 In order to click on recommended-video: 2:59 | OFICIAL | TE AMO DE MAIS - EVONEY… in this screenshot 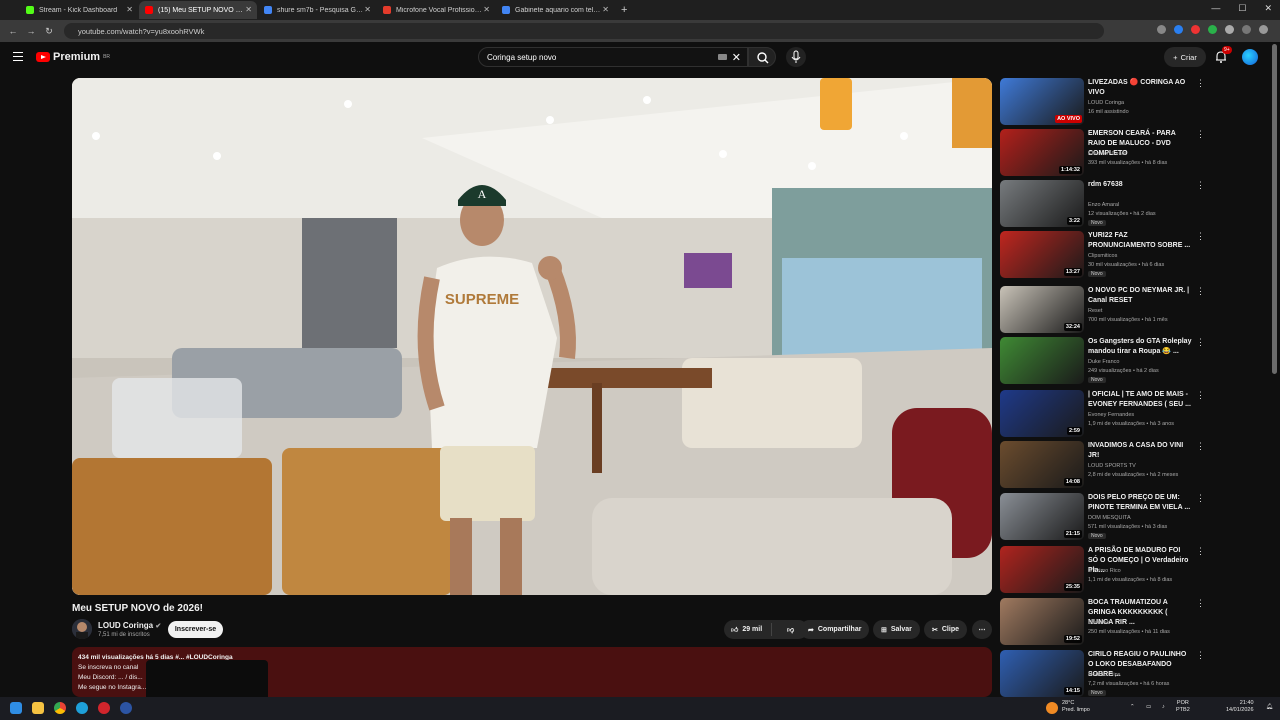, I will do `click(1104, 414)`.